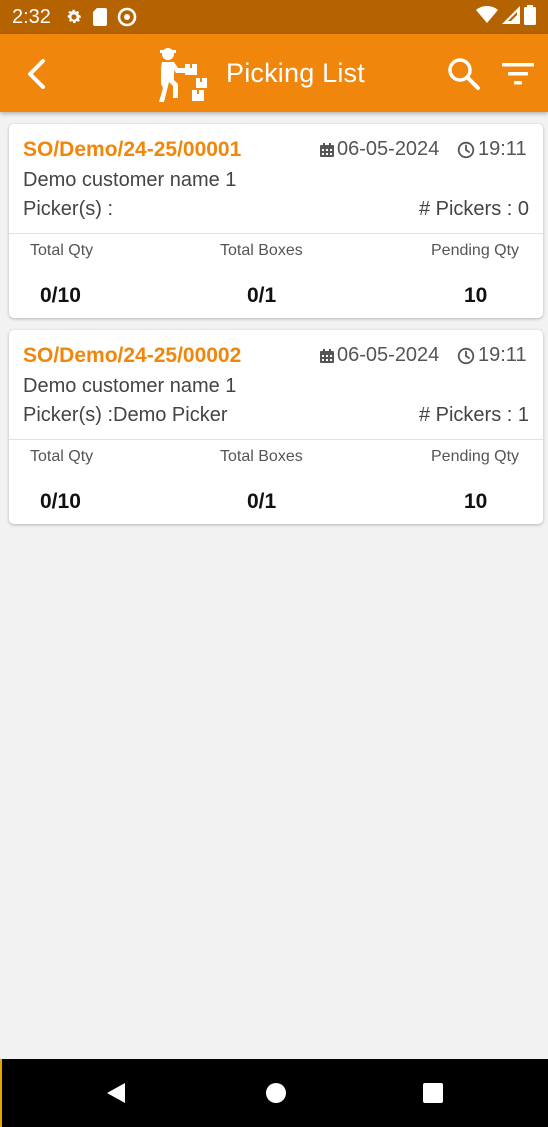 This screenshot has width=548, height=1127. What do you see at coordinates (125, 415) in the screenshot?
I see `pickers-text: Picker(s) :Demo Picker` at bounding box center [125, 415].